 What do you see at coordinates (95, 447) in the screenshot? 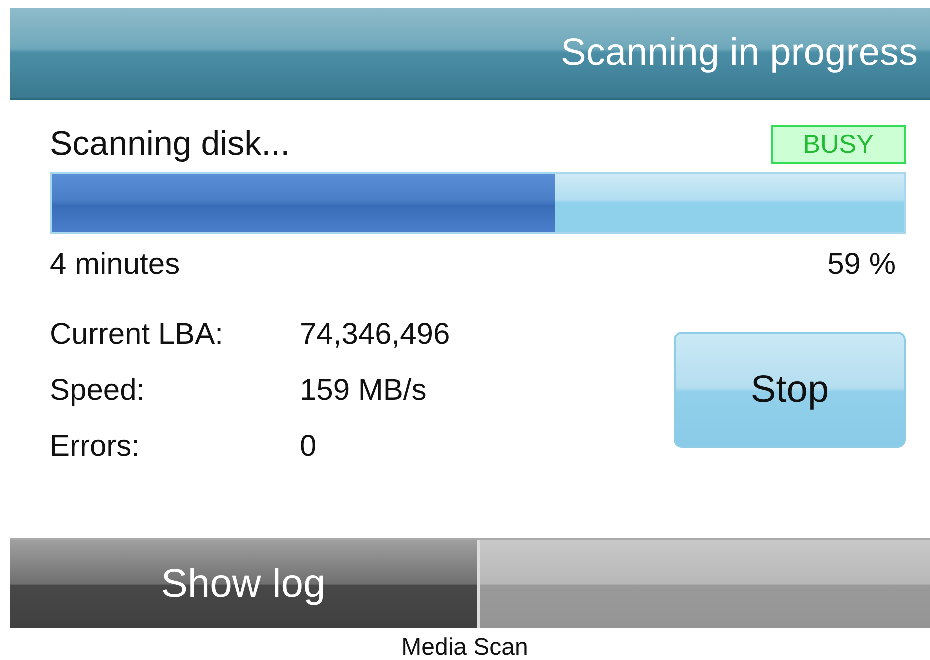
I see `stat-label: Errors:` at bounding box center [95, 447].